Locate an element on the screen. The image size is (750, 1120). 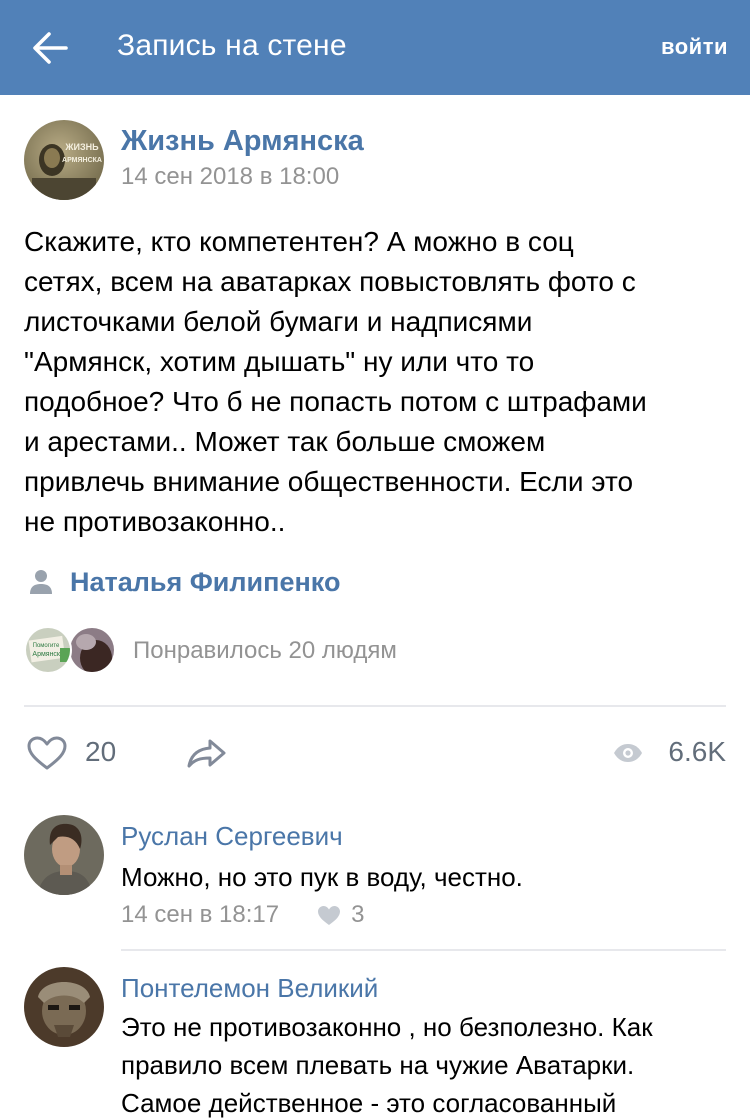
page-title: Запись на стене is located at coordinates (232, 45).